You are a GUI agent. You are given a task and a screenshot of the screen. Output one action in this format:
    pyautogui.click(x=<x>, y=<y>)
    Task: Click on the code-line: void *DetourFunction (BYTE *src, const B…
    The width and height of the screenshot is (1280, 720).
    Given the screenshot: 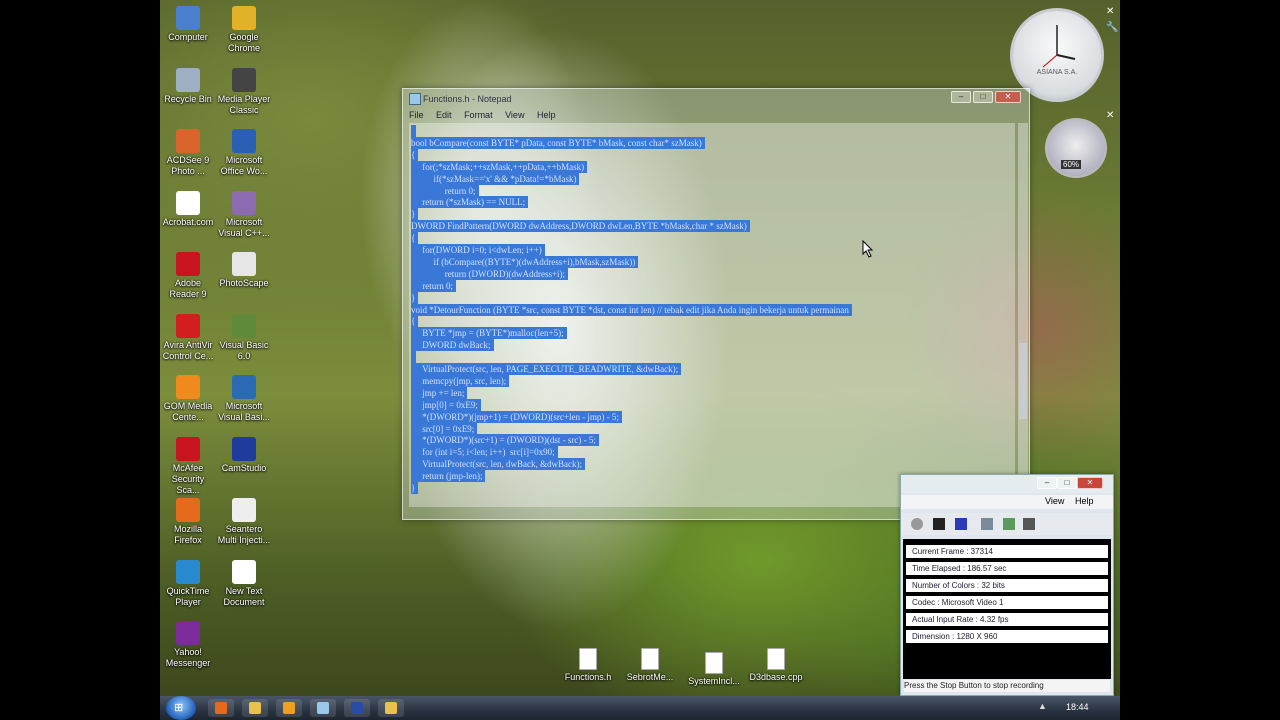 What is the action you would take?
    pyautogui.click(x=631, y=309)
    